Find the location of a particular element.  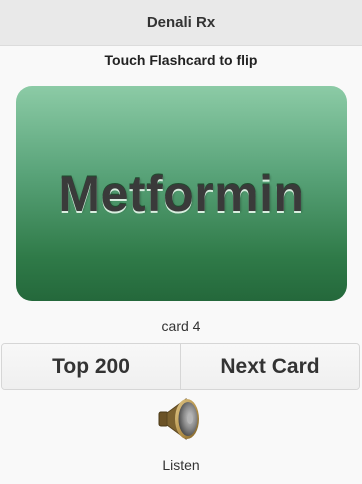

app-header: Denali Rx is located at coordinates (181, 23).